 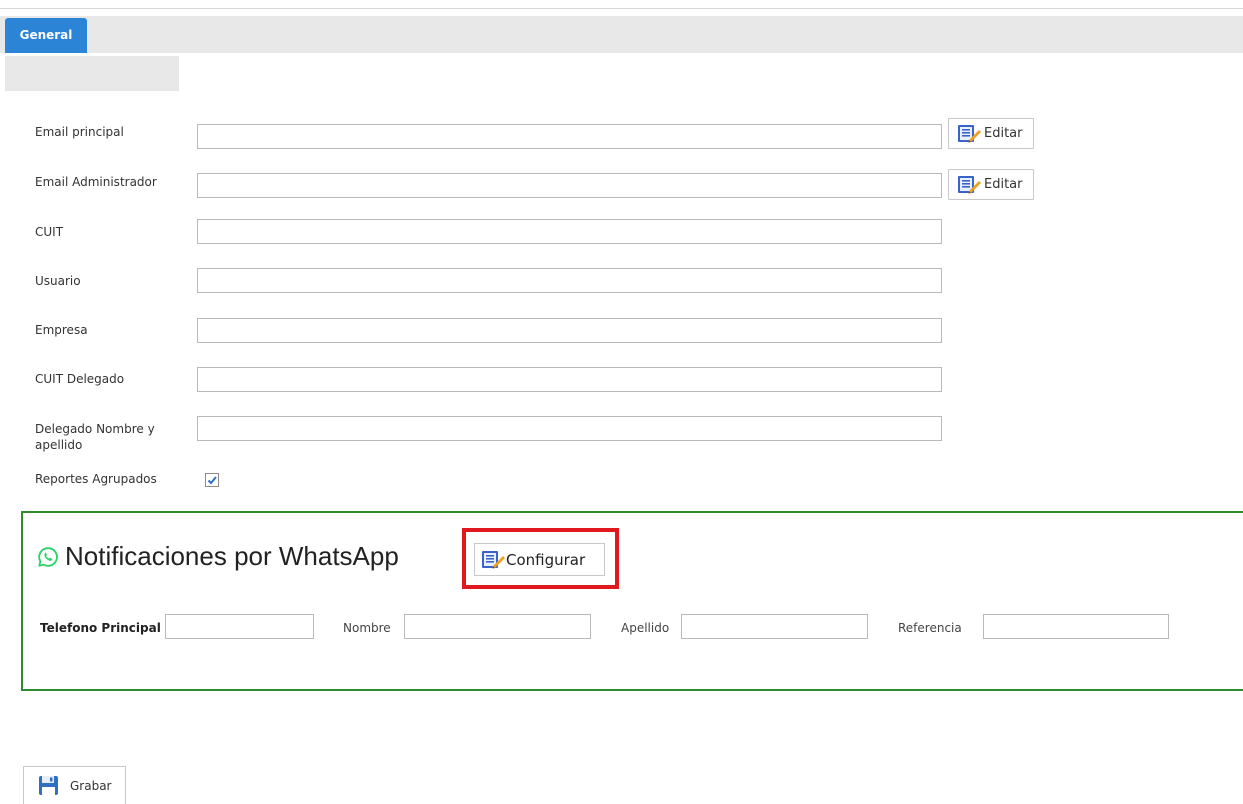 I want to click on whatsapp-title: Notificaciones por WhatsApp, so click(x=218, y=556).